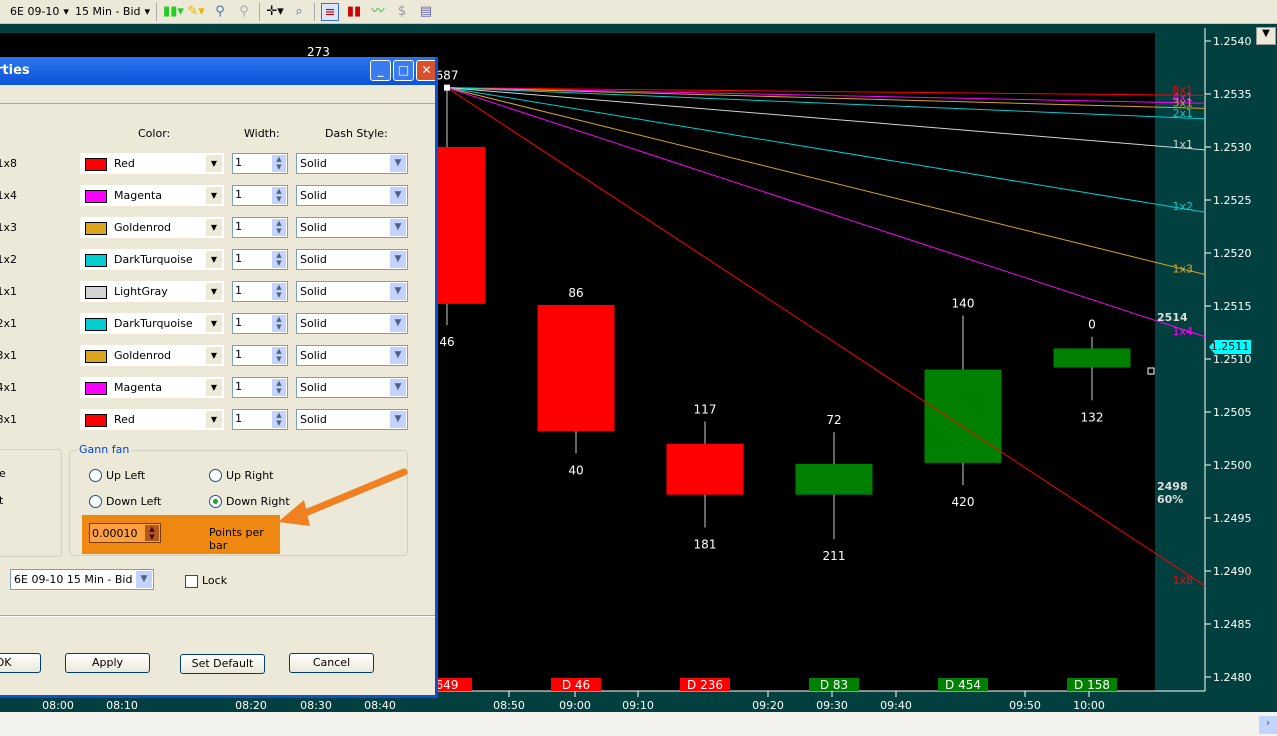 The image size is (1277, 736). What do you see at coordinates (1268, 725) in the screenshot?
I see `scroll-right-button: ›` at bounding box center [1268, 725].